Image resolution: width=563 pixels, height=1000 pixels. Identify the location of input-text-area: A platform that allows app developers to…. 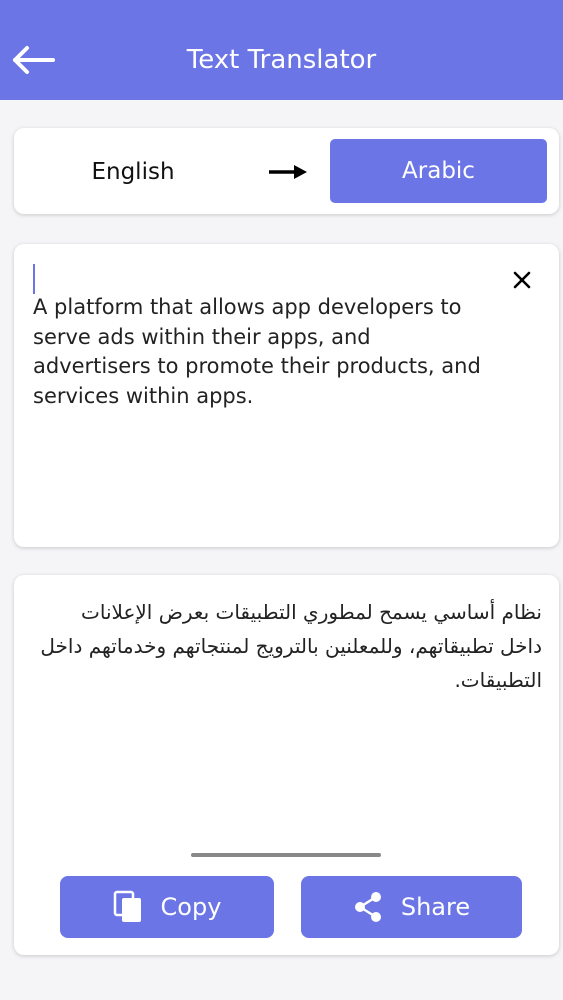
(263, 352).